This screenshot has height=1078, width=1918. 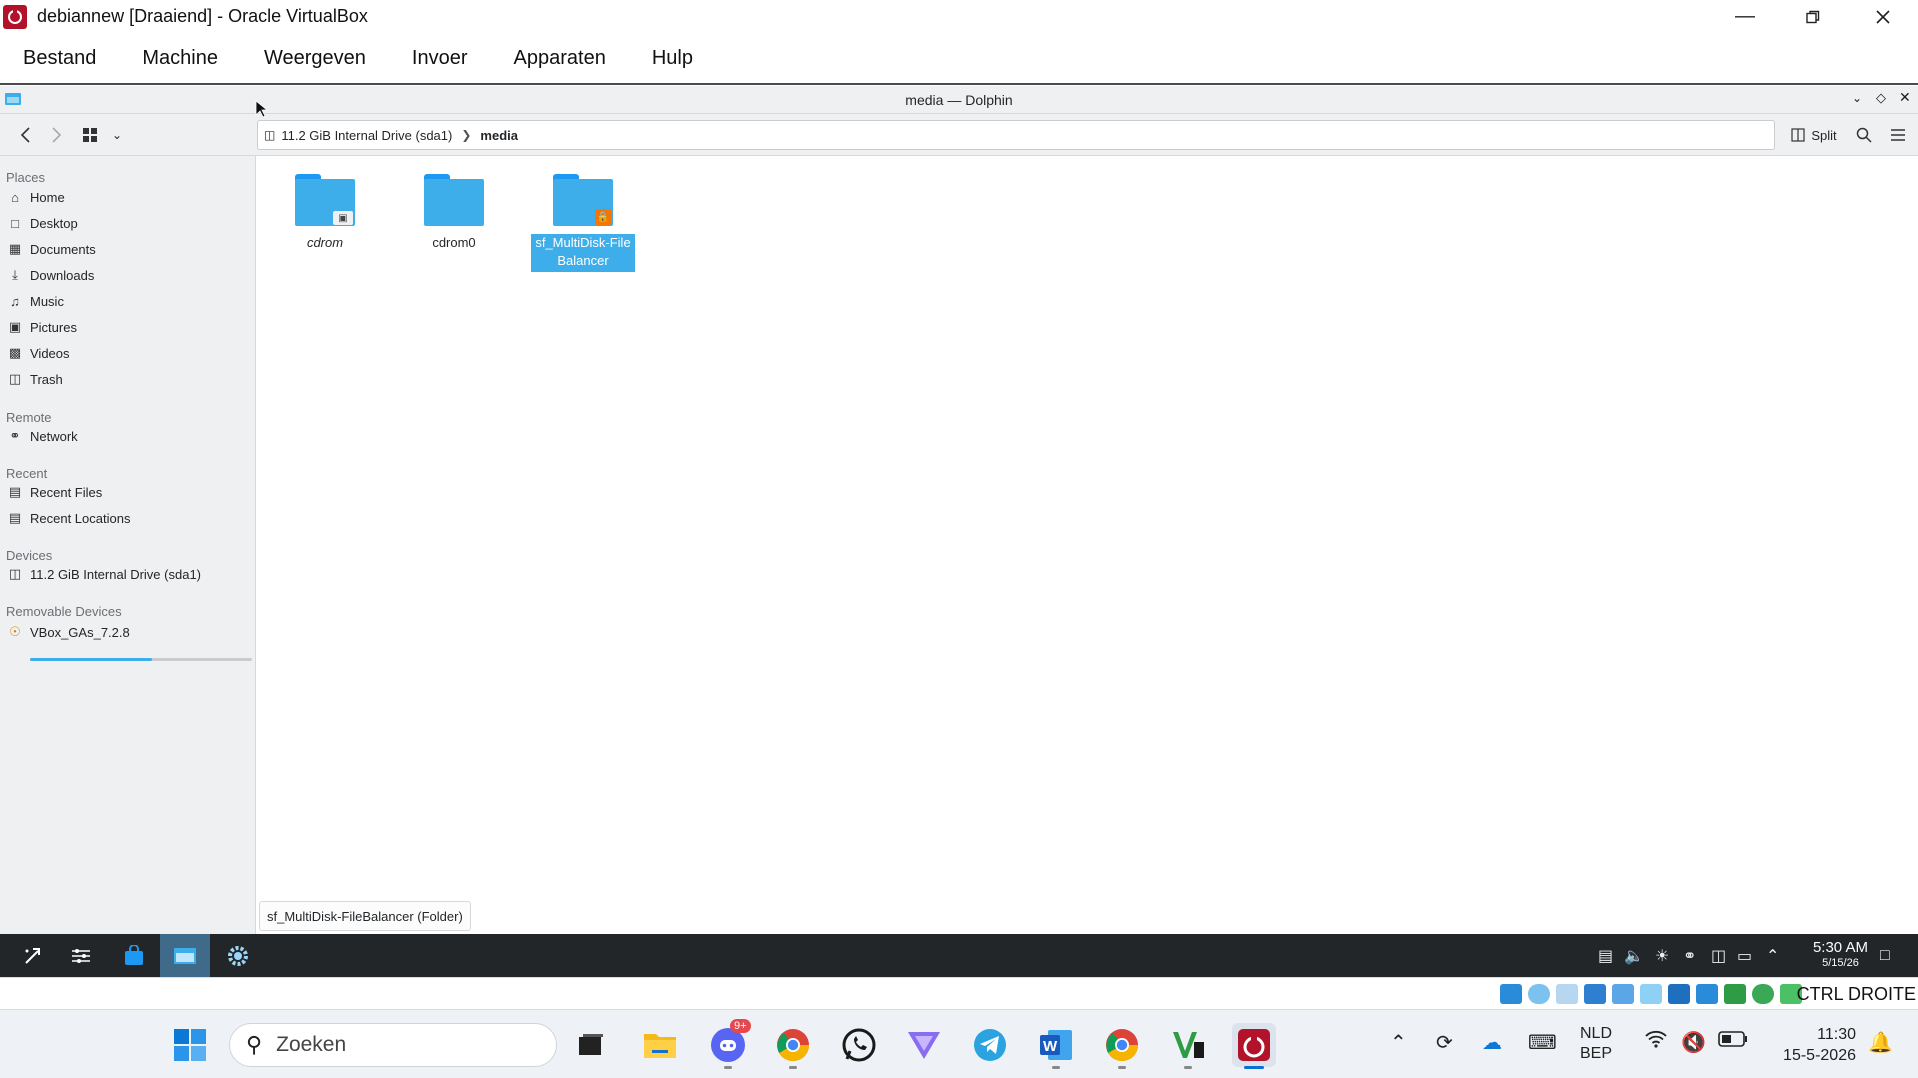 I want to click on windows-start-icon, so click(x=190, y=1045).